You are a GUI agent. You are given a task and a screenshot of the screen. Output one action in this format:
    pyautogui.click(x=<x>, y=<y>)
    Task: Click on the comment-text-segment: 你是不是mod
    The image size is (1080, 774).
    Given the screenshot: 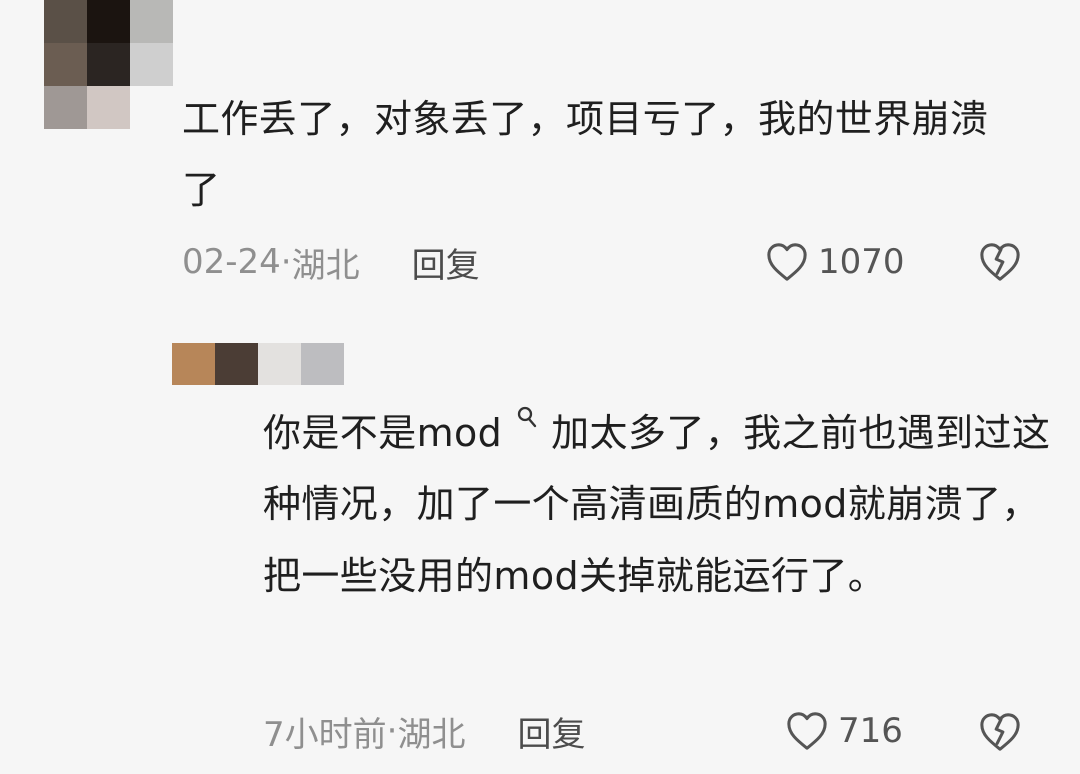 What is the action you would take?
    pyautogui.click(x=383, y=433)
    